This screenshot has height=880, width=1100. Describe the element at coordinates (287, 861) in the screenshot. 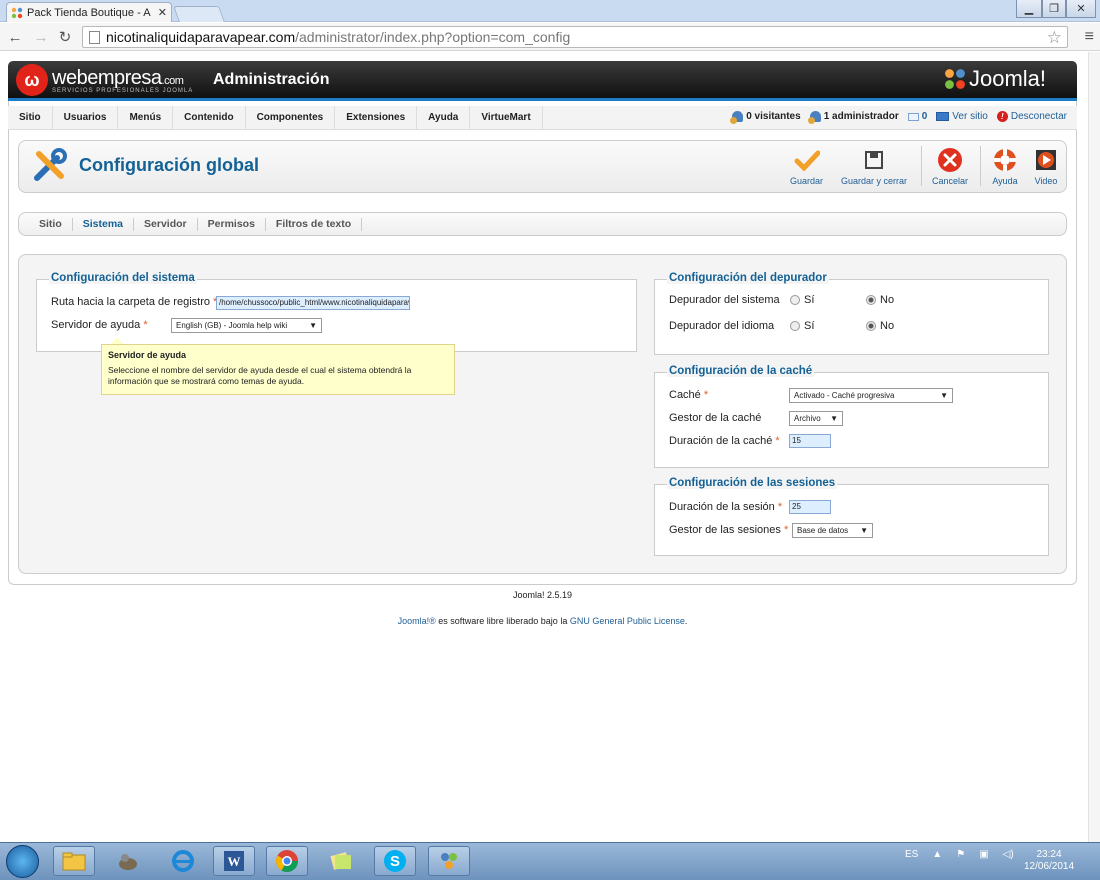

I see `chrome-taskbar-icon` at that location.